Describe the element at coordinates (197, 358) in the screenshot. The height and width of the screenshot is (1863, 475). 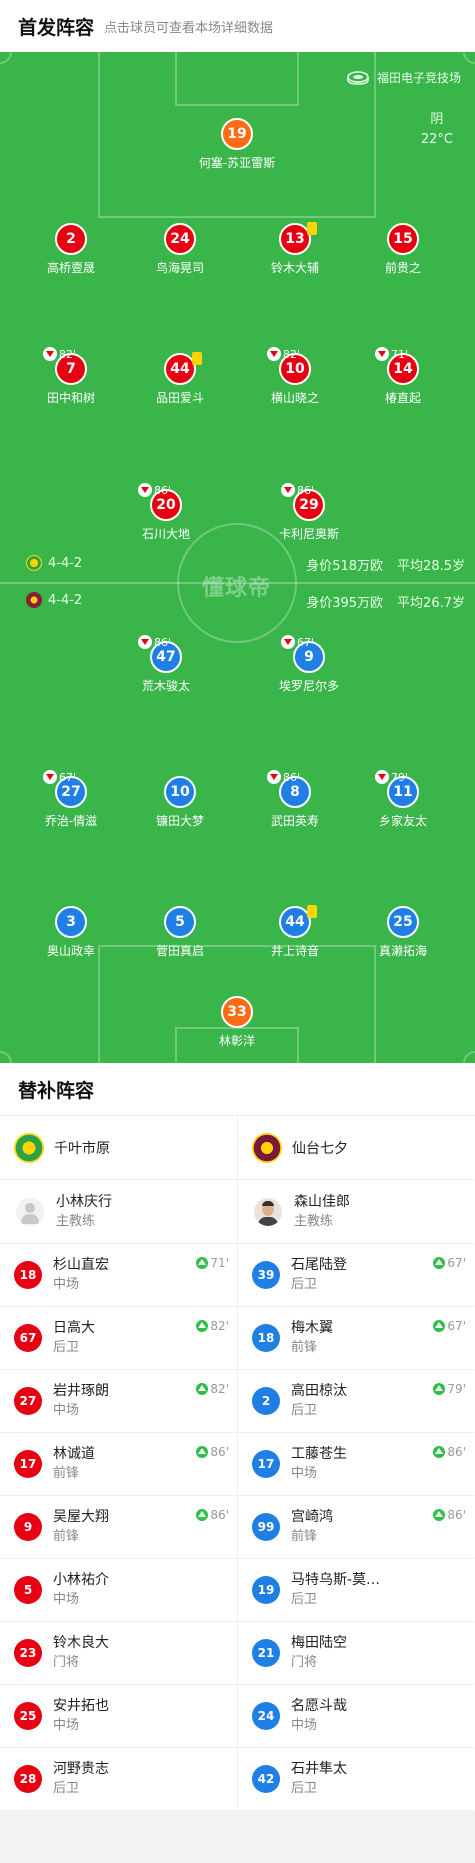
I see `yellow-card-icon` at that location.